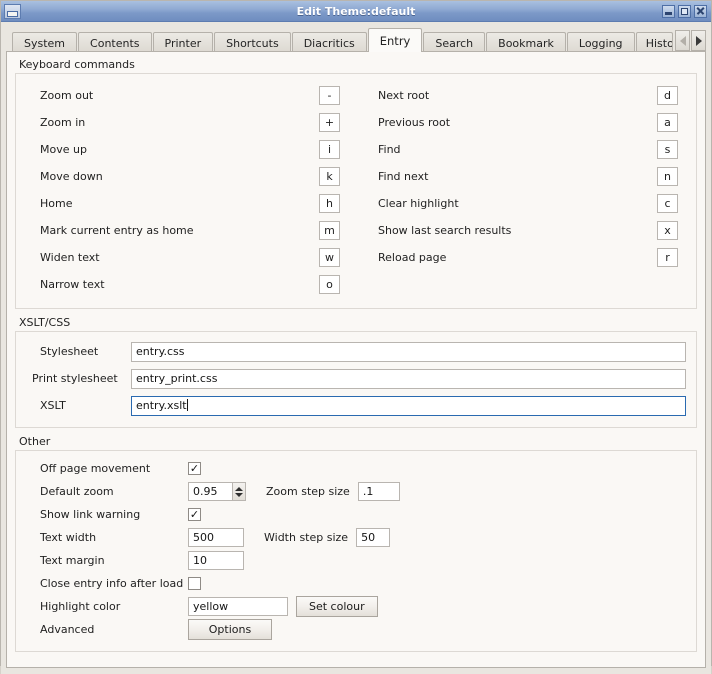  What do you see at coordinates (306, 537) in the screenshot?
I see `width-step-size-label: Width step size` at bounding box center [306, 537].